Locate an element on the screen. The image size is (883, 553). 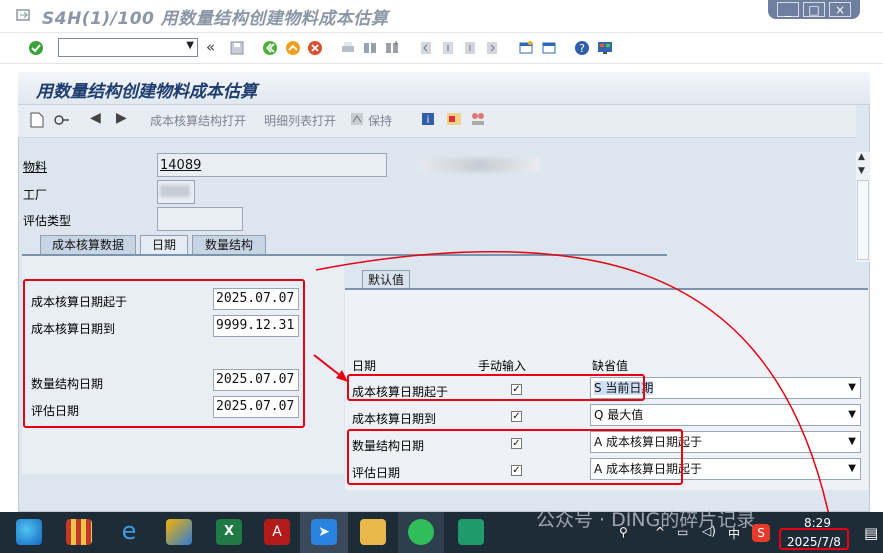
standard-toolbar: ▼ « ? is located at coordinates (441, 48).